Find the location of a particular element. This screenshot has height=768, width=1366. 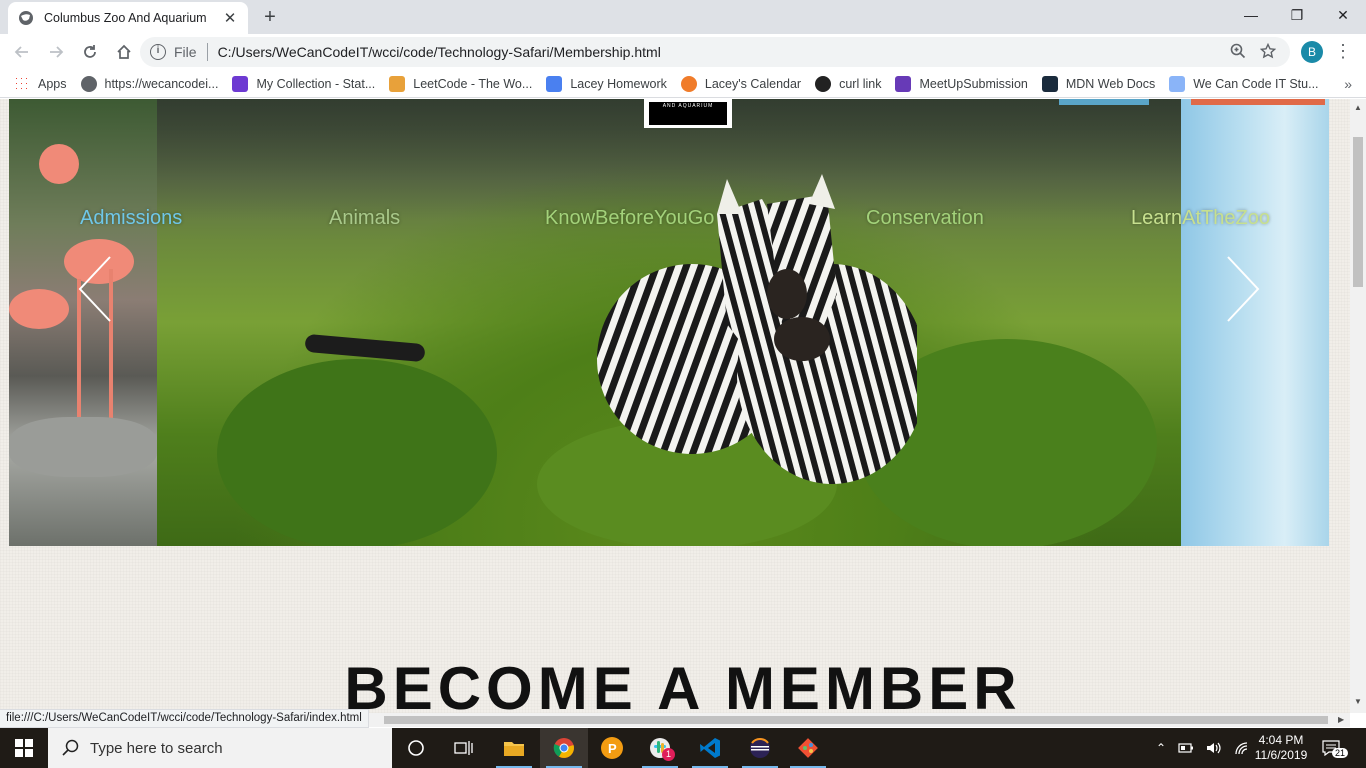

home-button is located at coordinates (124, 52).